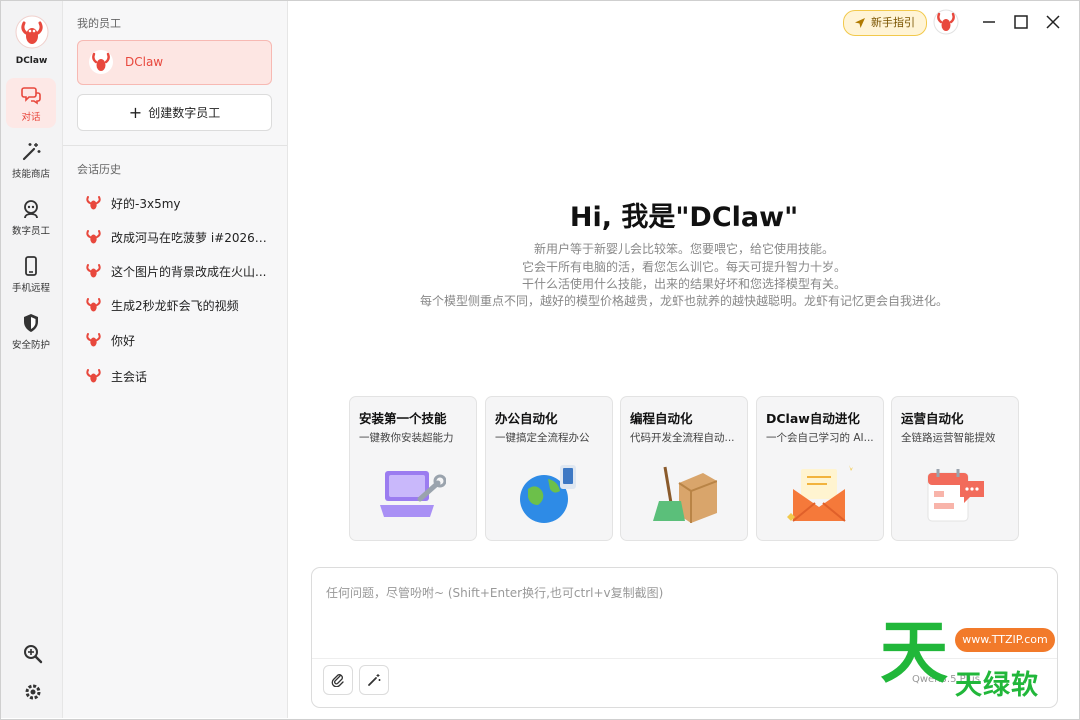 Image resolution: width=1080 pixels, height=720 pixels. Describe the element at coordinates (99, 169) in the screenshot. I see `history-section-title: 会话历史` at that location.